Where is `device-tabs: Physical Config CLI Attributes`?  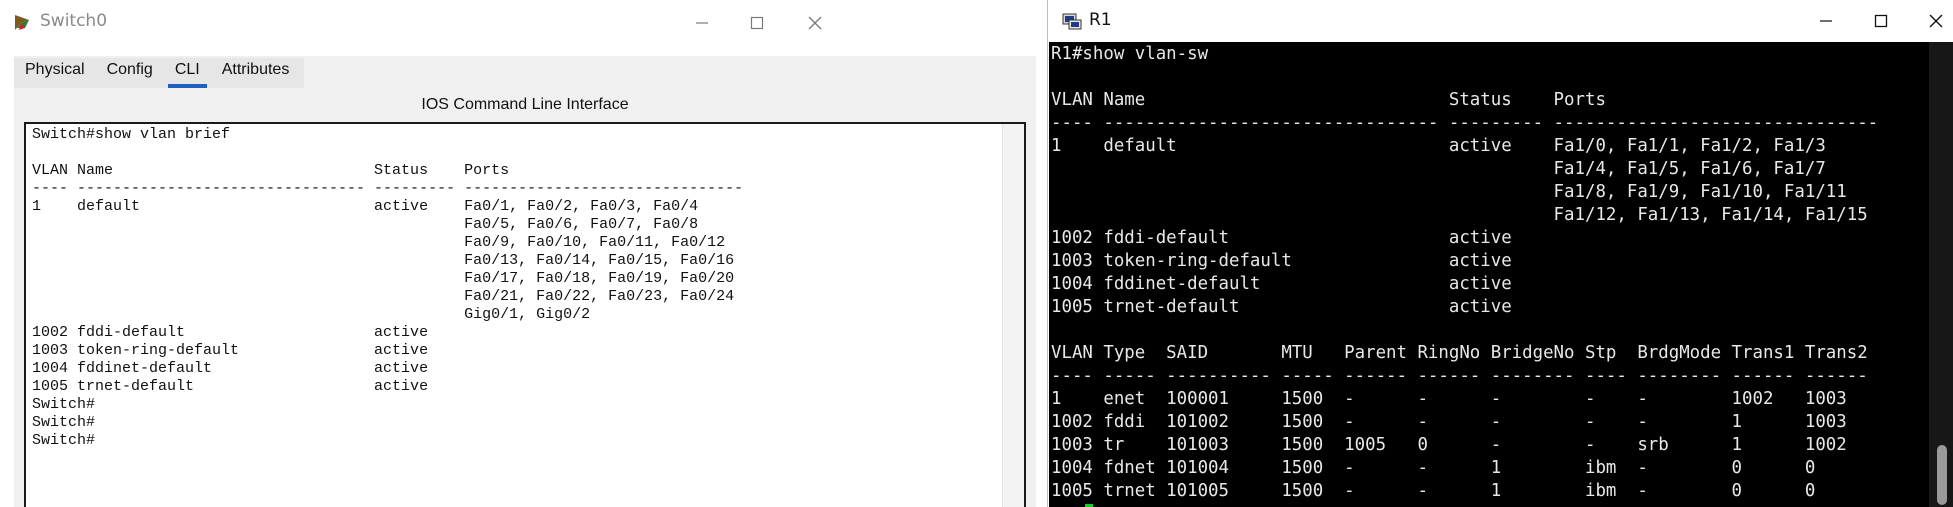 device-tabs: Physical Config CLI Attributes is located at coordinates (159, 73).